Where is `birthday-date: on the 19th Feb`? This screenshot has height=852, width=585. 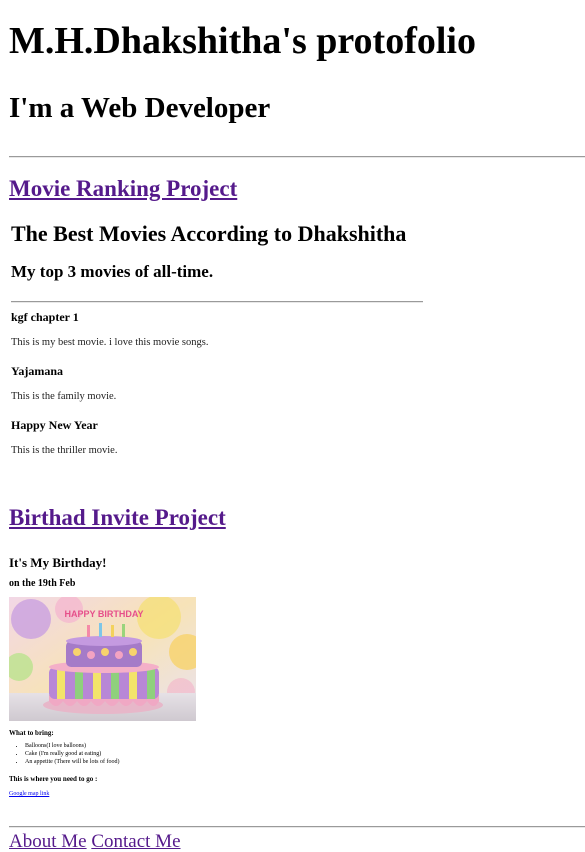 birthday-date: on the 19th Feb is located at coordinates (42, 583).